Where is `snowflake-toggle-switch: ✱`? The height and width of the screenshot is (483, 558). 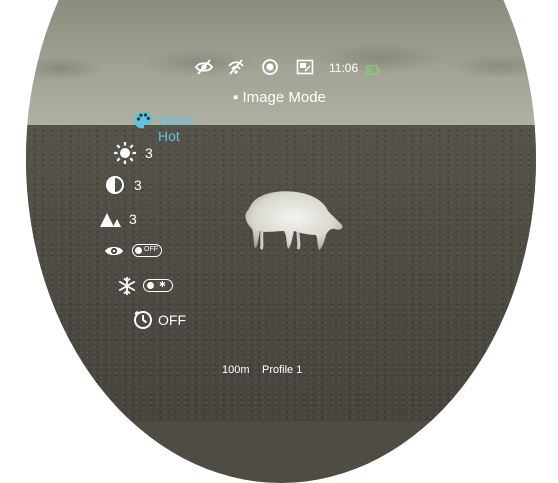
snowflake-toggle-switch: ✱ is located at coordinates (158, 285).